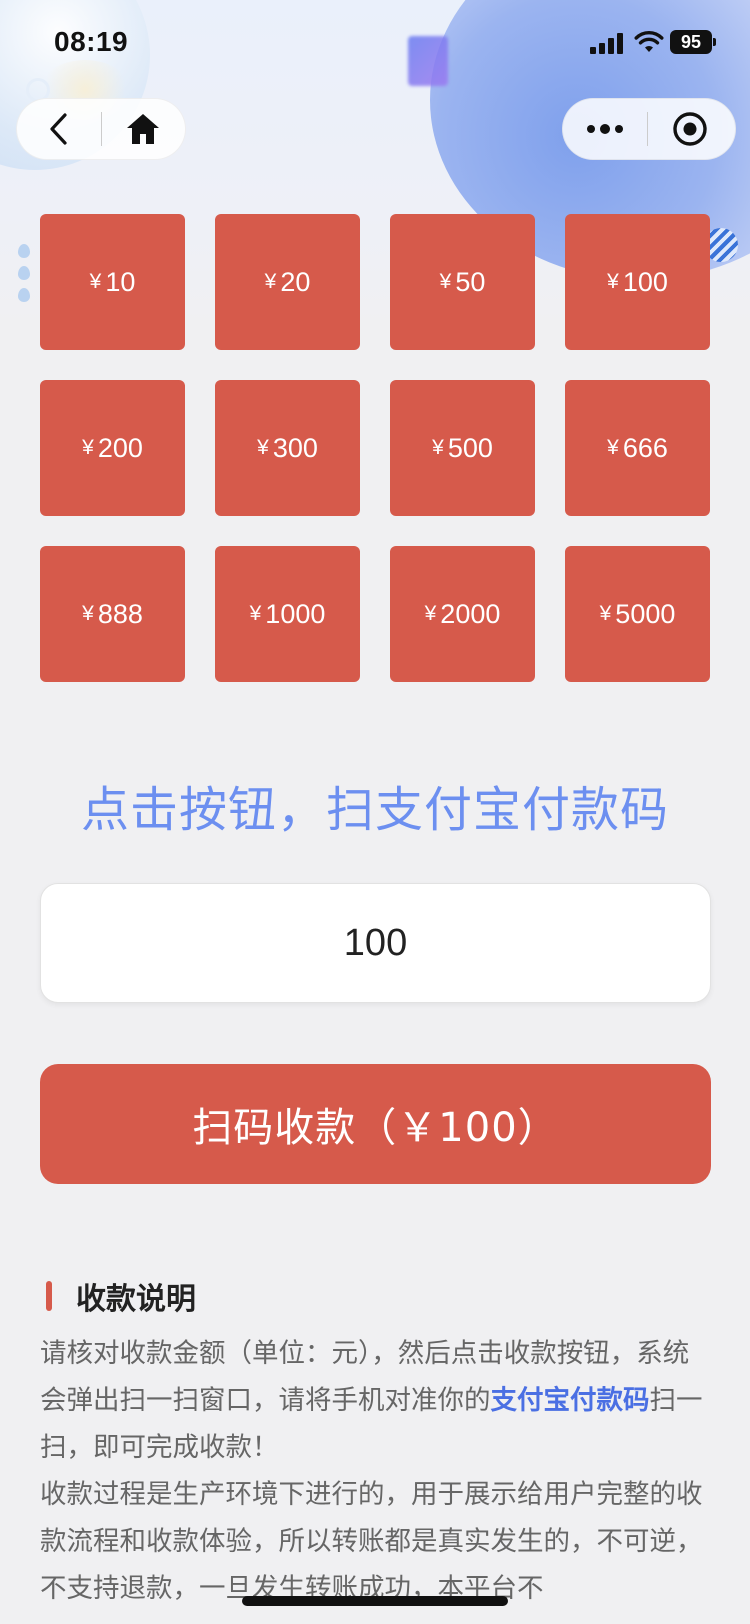  I want to click on amount-button: ¥300, so click(287, 448).